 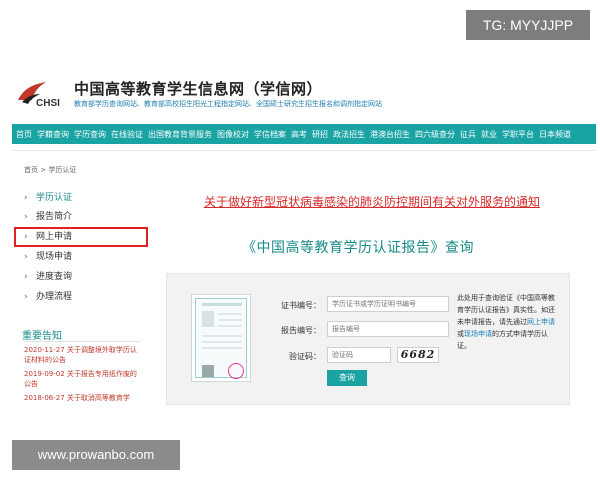 What do you see at coordinates (198, 88) in the screenshot?
I see `site-title: 中国高等教育学生信息网（学信网）` at bounding box center [198, 88].